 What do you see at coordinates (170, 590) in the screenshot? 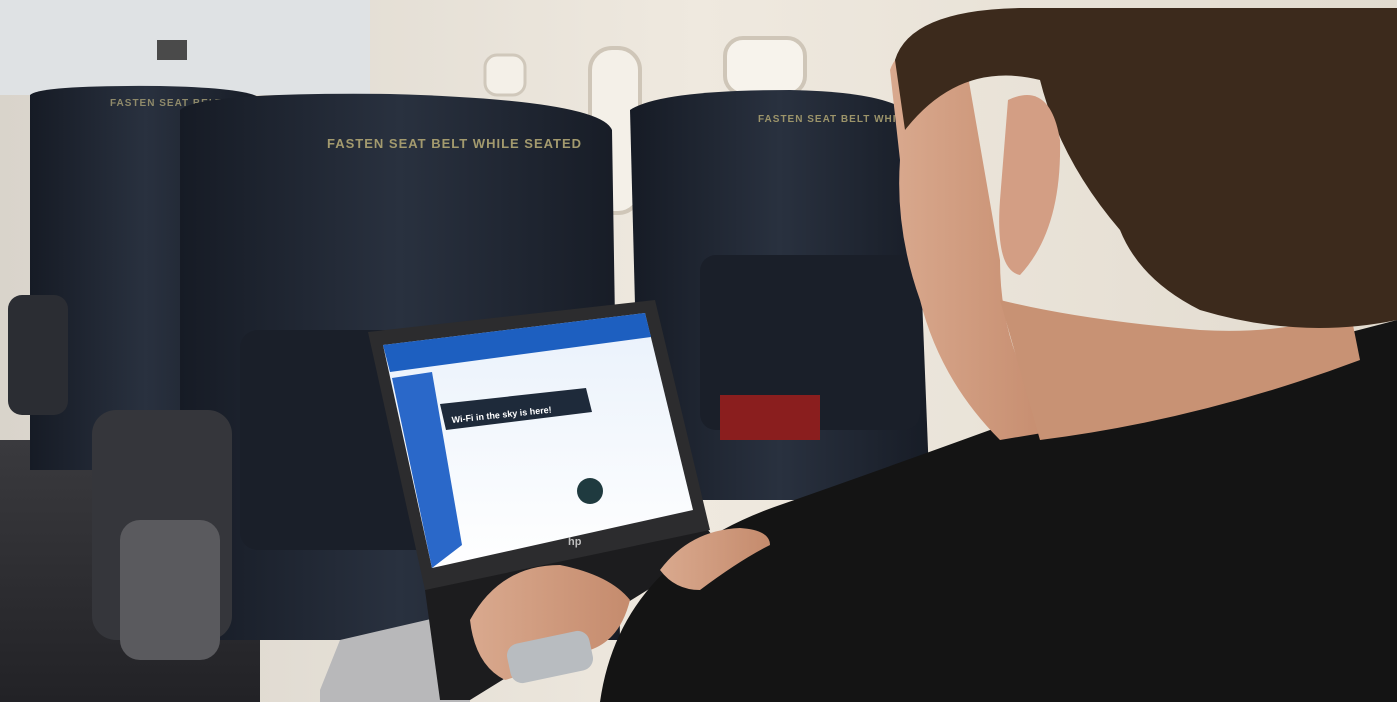
I see `armrest-middle-base` at bounding box center [170, 590].